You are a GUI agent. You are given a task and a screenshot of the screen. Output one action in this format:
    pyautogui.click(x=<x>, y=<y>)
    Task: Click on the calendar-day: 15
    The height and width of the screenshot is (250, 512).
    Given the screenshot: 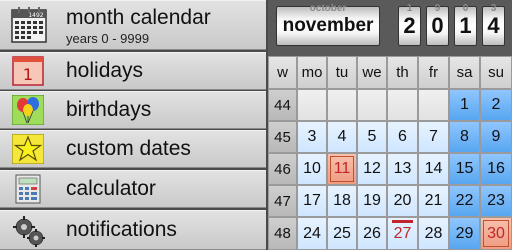 What is the action you would take?
    pyautogui.click(x=464, y=169)
    